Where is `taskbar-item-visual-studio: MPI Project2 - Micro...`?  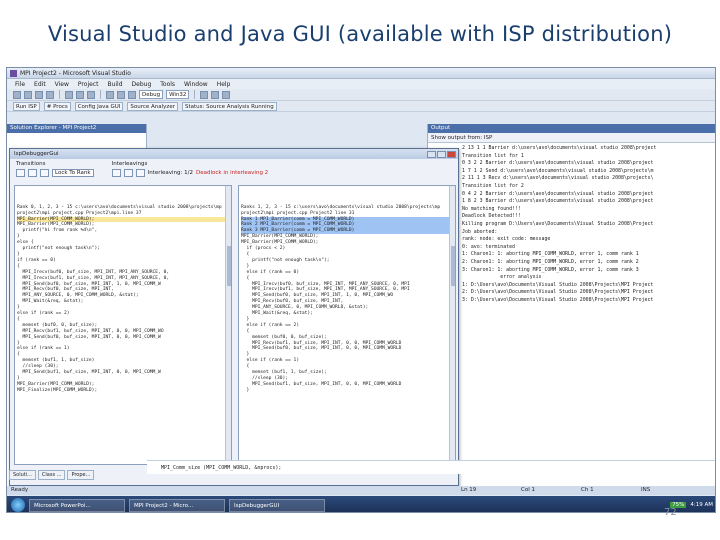
taskbar-item-visual-studio: MPI Project2 - Micro... is located at coordinates (177, 505).